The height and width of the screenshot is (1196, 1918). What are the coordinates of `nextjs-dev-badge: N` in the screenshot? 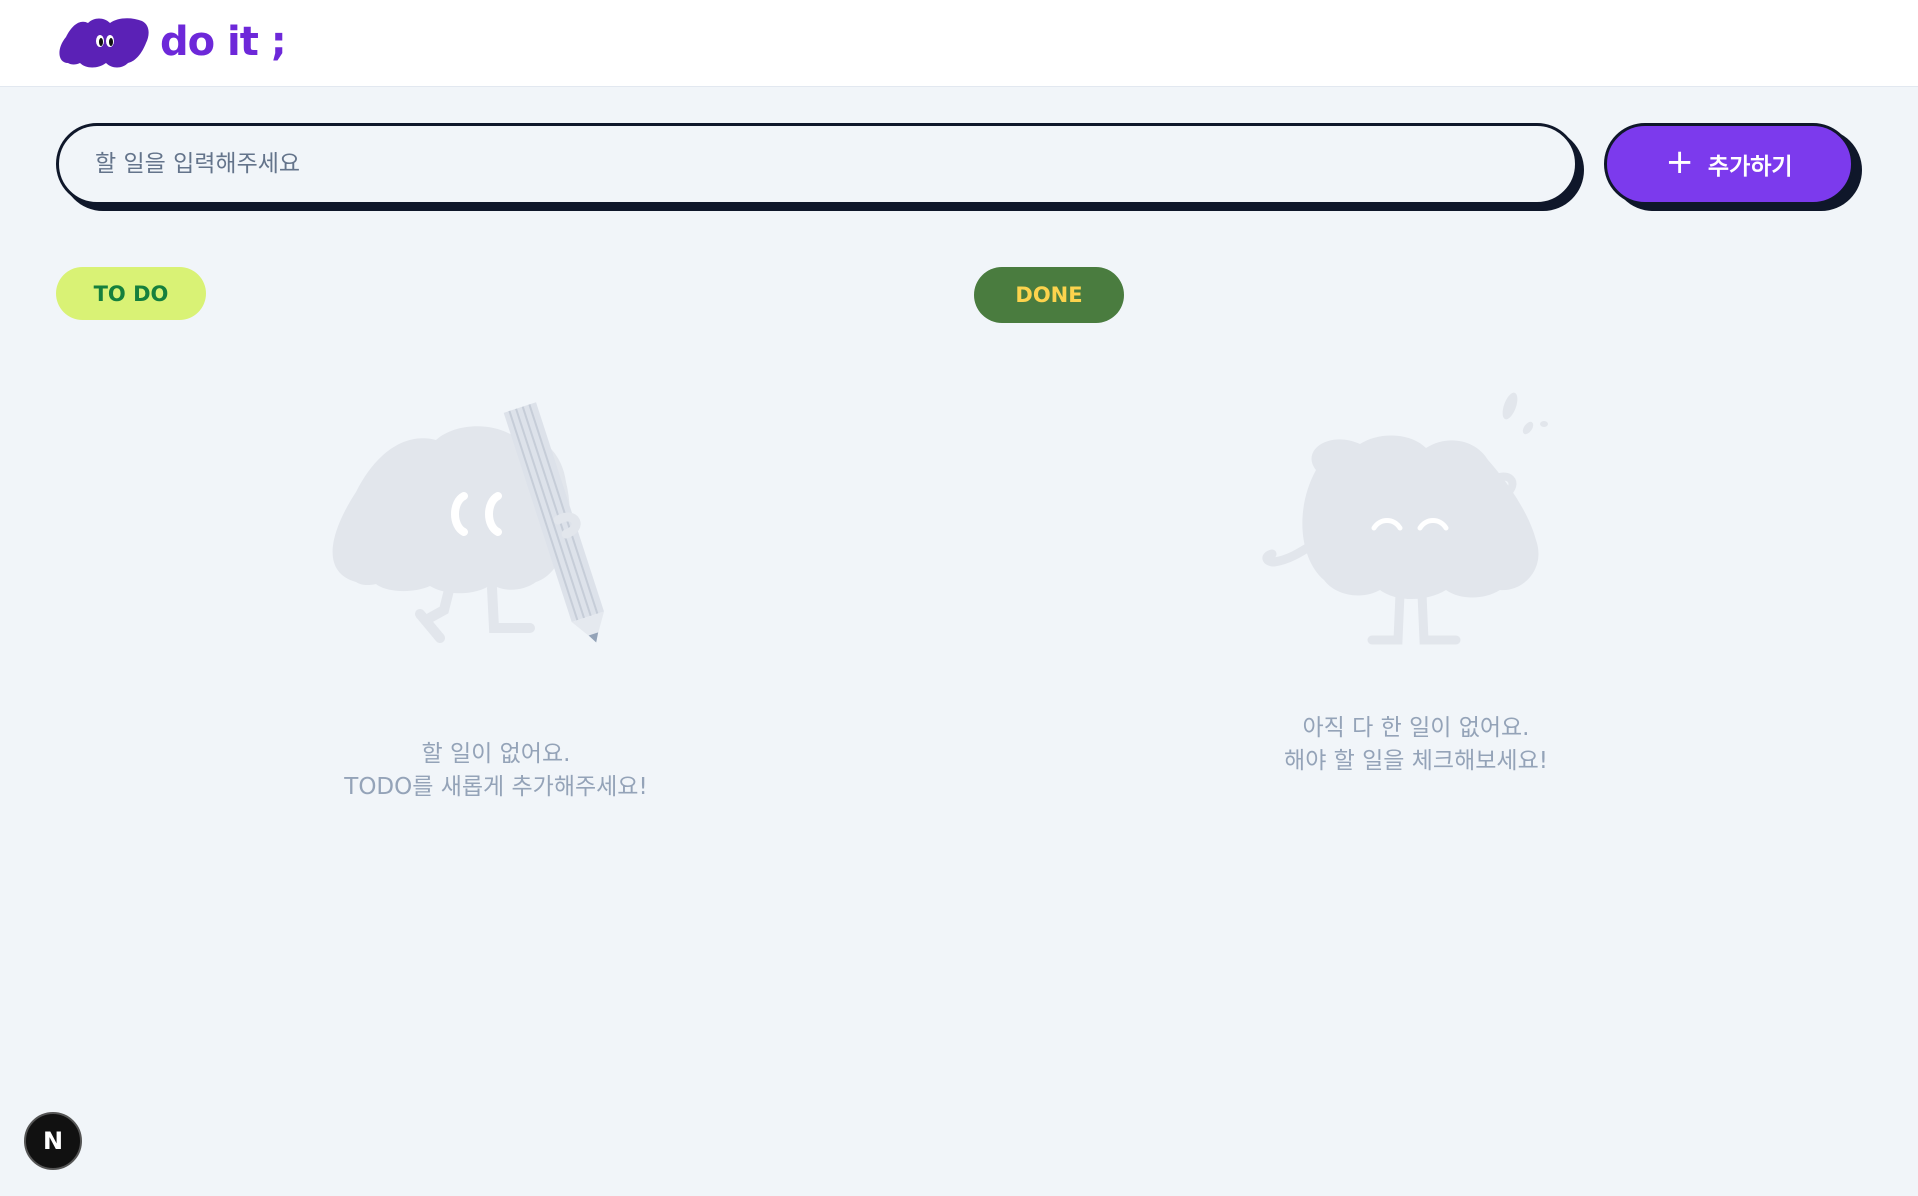 It's located at (53, 1141).